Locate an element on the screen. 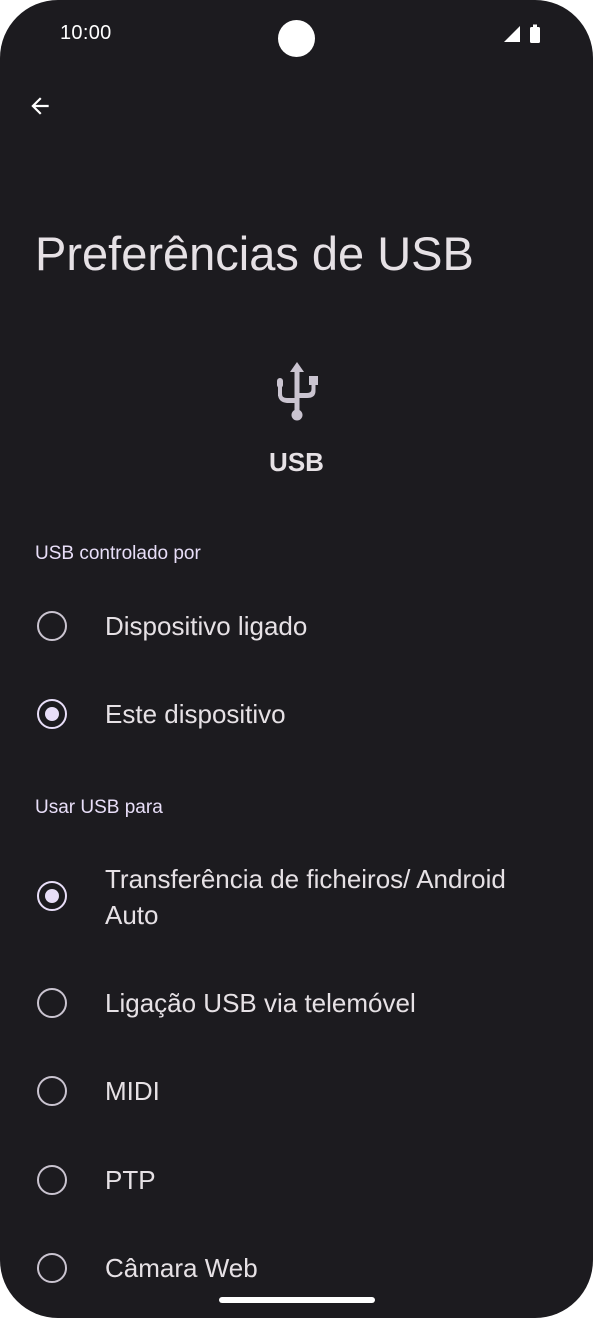 The width and height of the screenshot is (593, 1318). option-file-transfer: Transferência de ficheiros/ Android Auto is located at coordinates (296, 898).